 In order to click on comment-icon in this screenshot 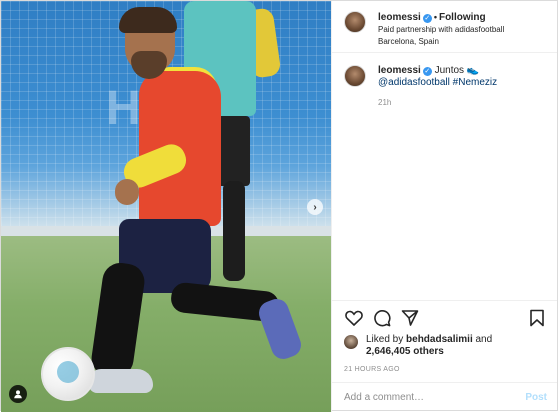, I will do `click(382, 318)`.